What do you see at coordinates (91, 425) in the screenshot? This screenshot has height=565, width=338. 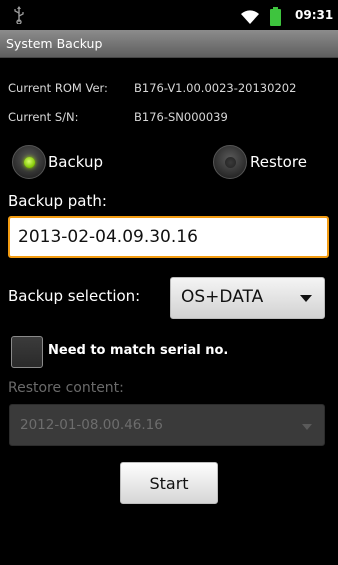 I see `restore-content-value: 2012-01-08.00.46.16` at bounding box center [91, 425].